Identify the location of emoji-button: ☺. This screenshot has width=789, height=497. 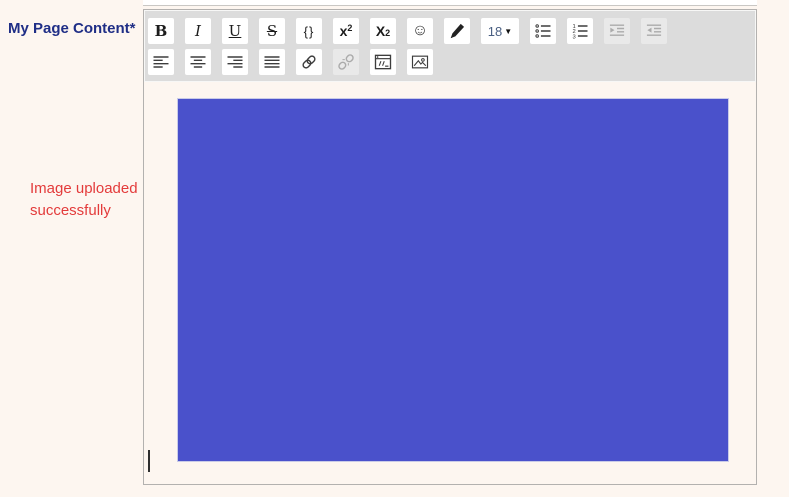
(420, 31).